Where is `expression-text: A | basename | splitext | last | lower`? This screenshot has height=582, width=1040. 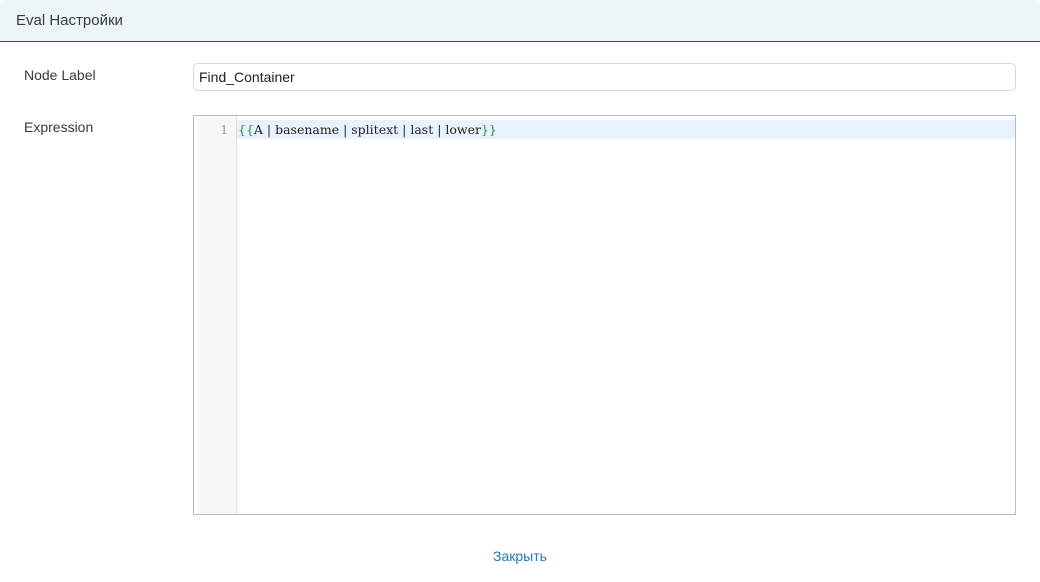
expression-text: A | basename | splitext | last | lower is located at coordinates (367, 129).